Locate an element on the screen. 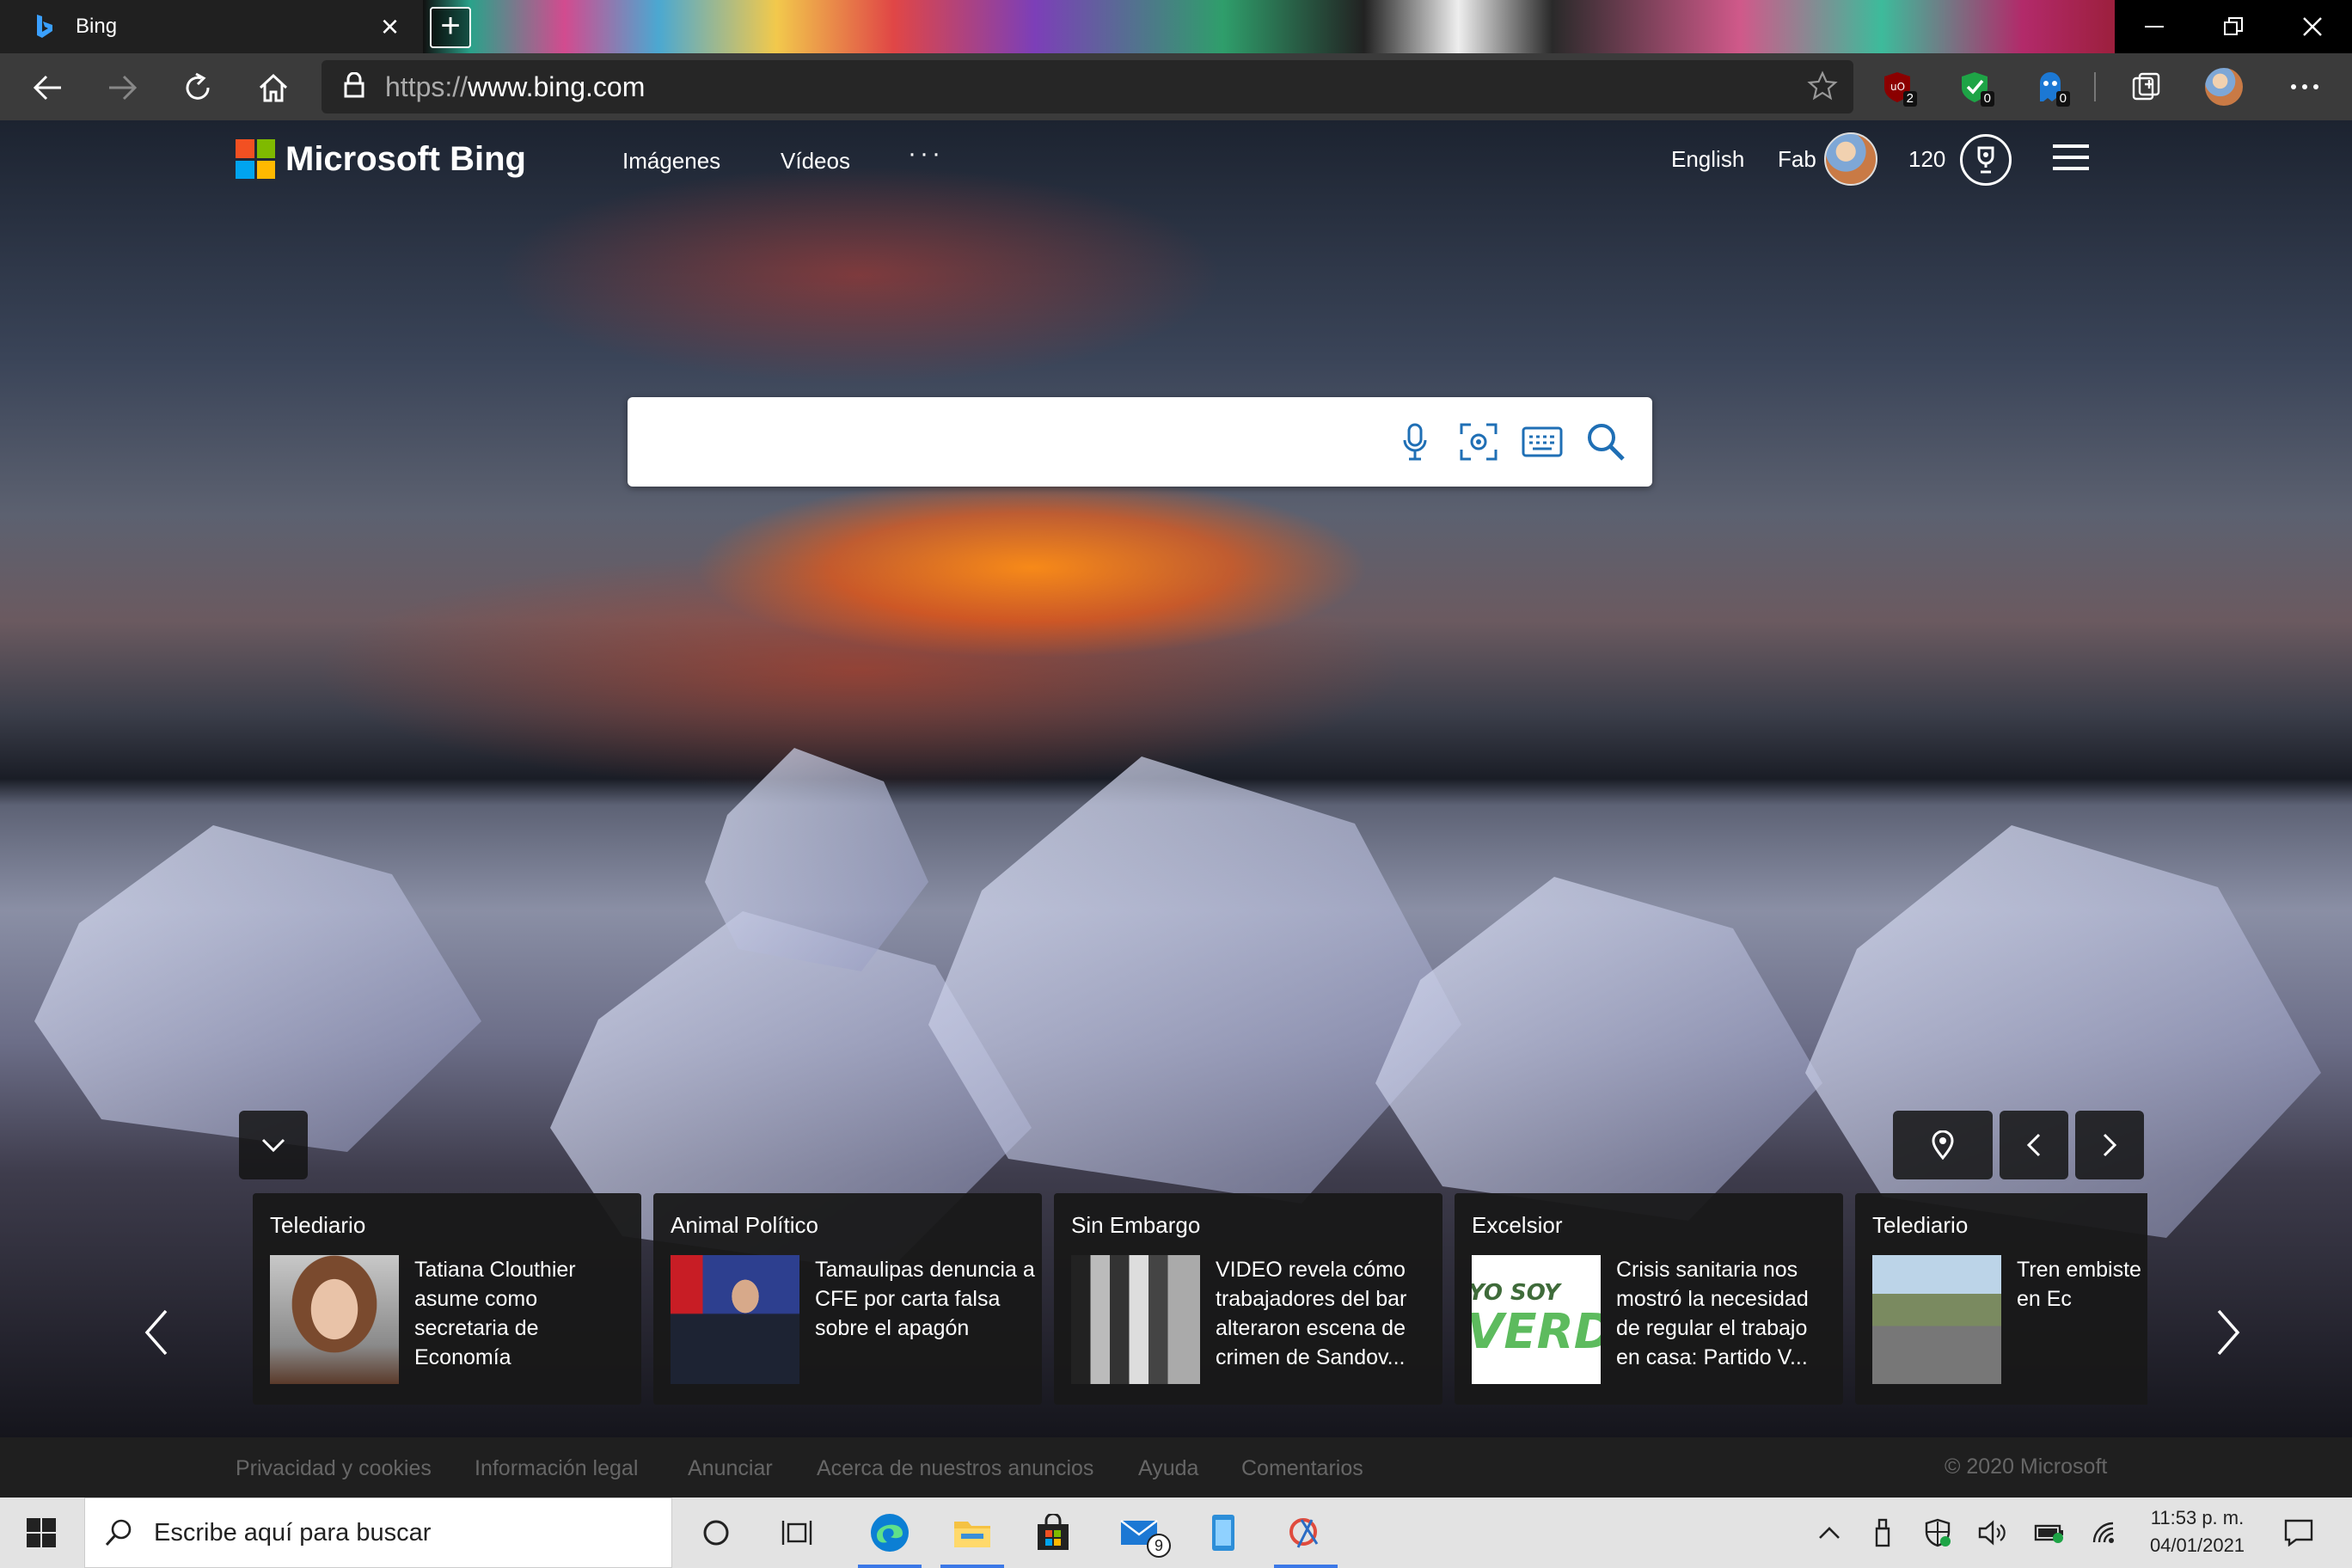 The image size is (2352, 1568). previous-image-button is located at coordinates (2034, 1145).